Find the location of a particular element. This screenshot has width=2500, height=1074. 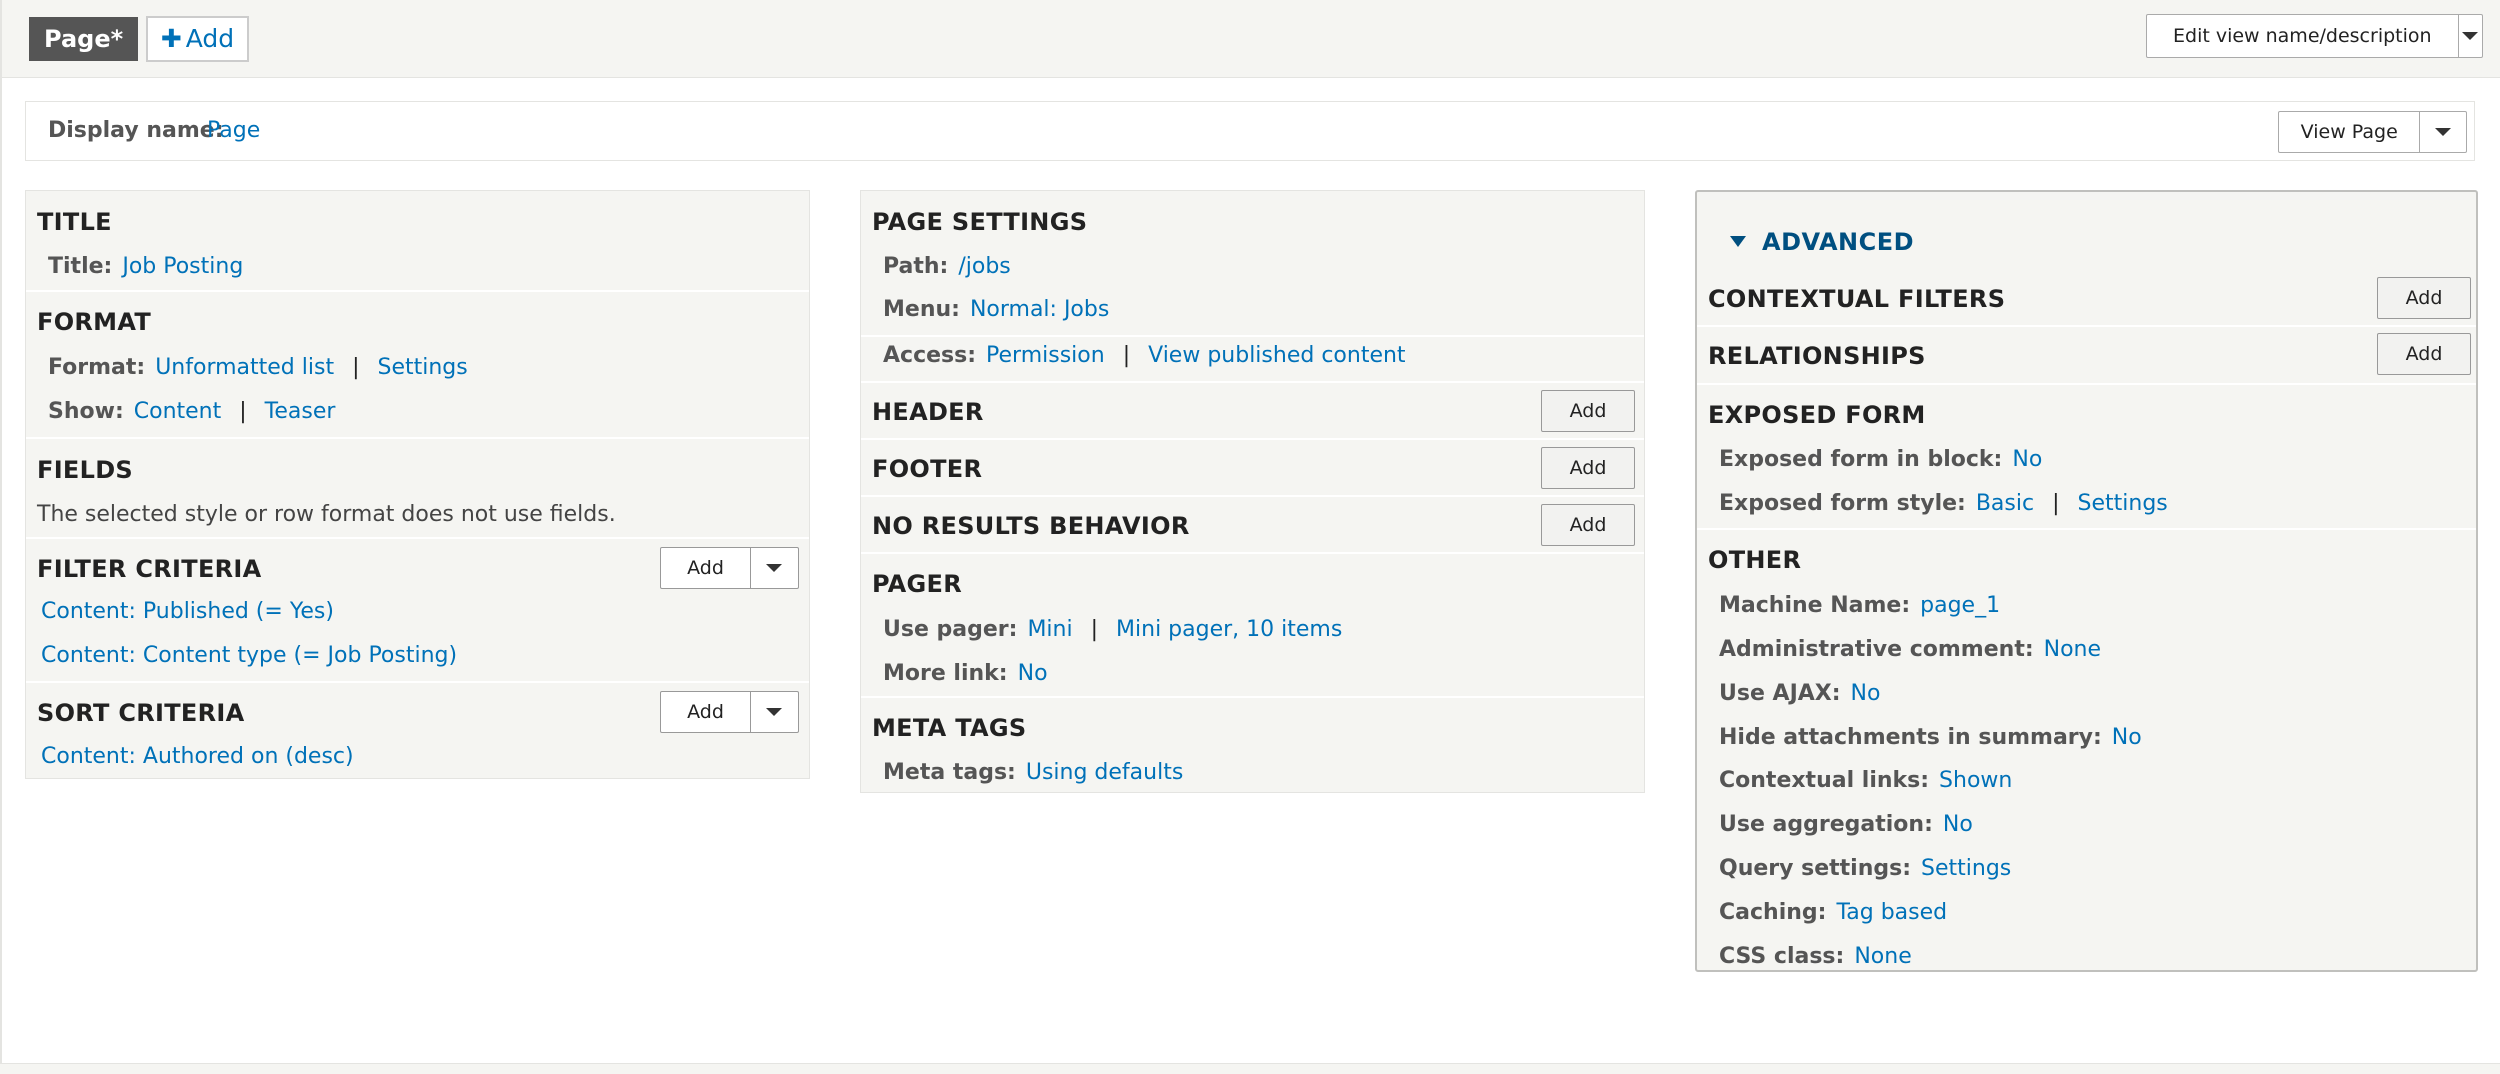

contextual-add-button: Add is located at coordinates (2424, 298).